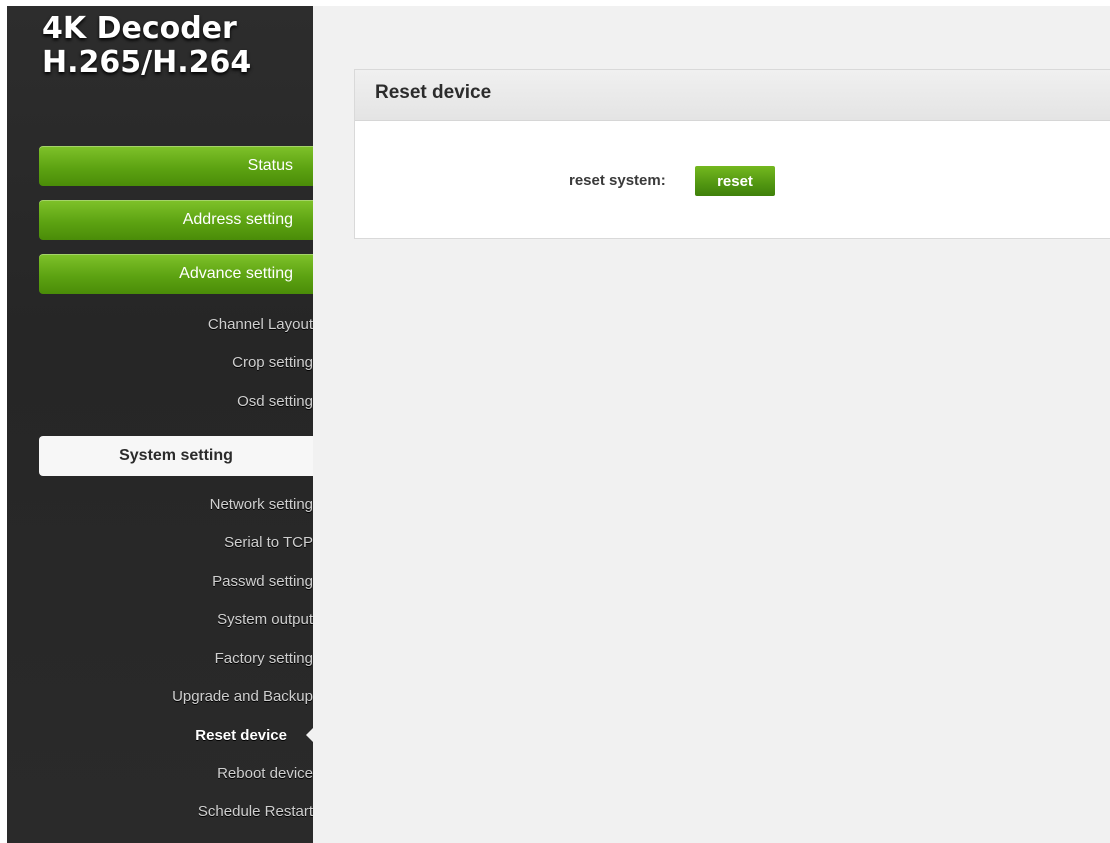  I want to click on nav-system-setting: System setting, so click(176, 456).